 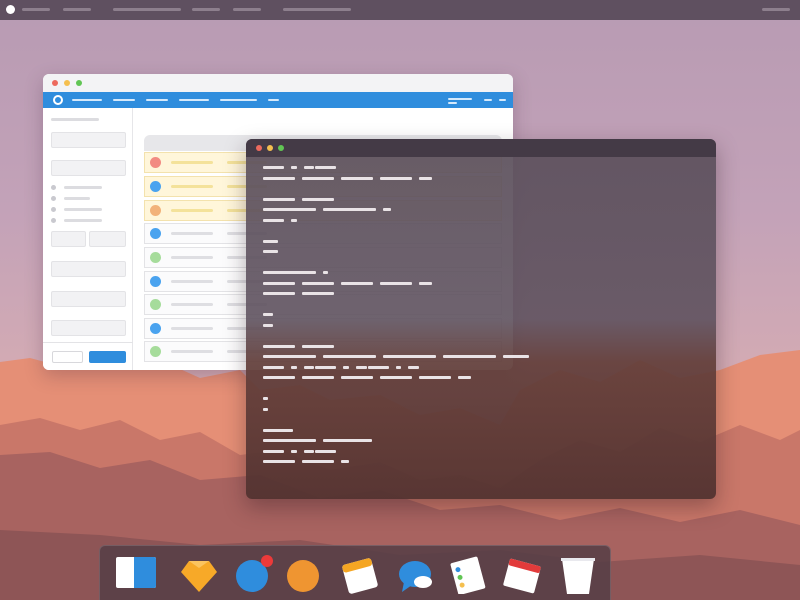 What do you see at coordinates (360, 574) in the screenshot?
I see `notes-icon` at bounding box center [360, 574].